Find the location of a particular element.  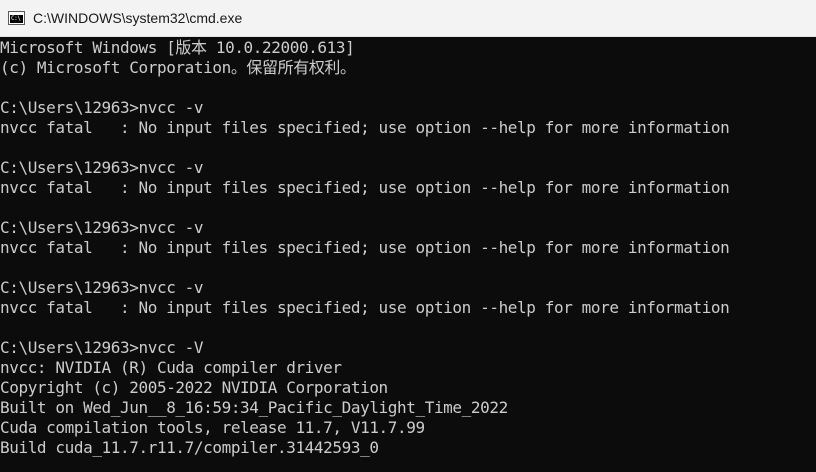

console-screen-icon-part: C:\ is located at coordinates (16, 19).